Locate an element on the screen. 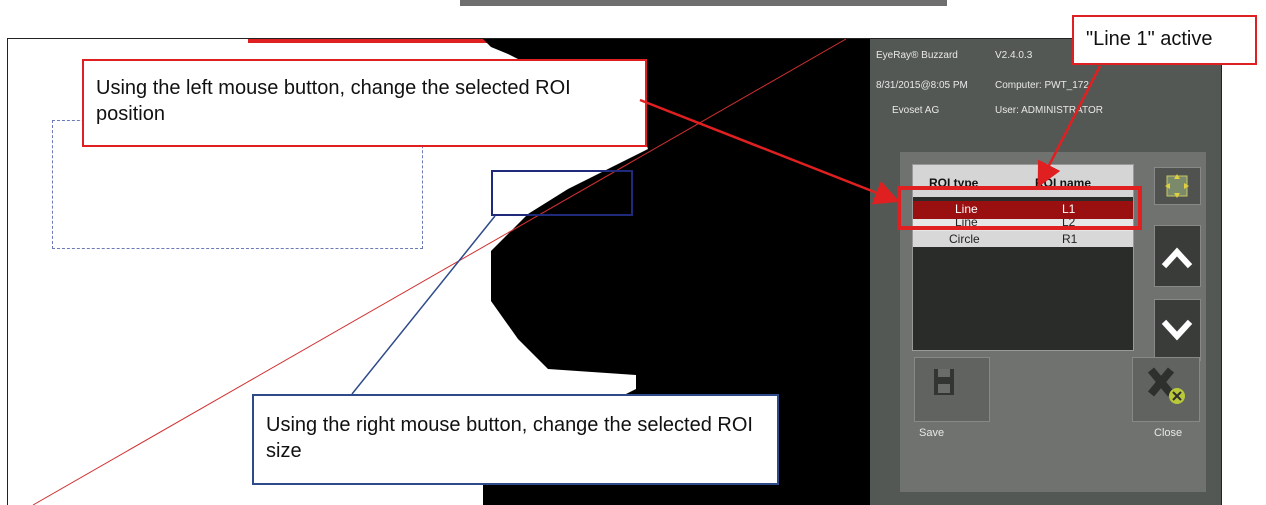  move-arrows-icon is located at coordinates (1177, 186).